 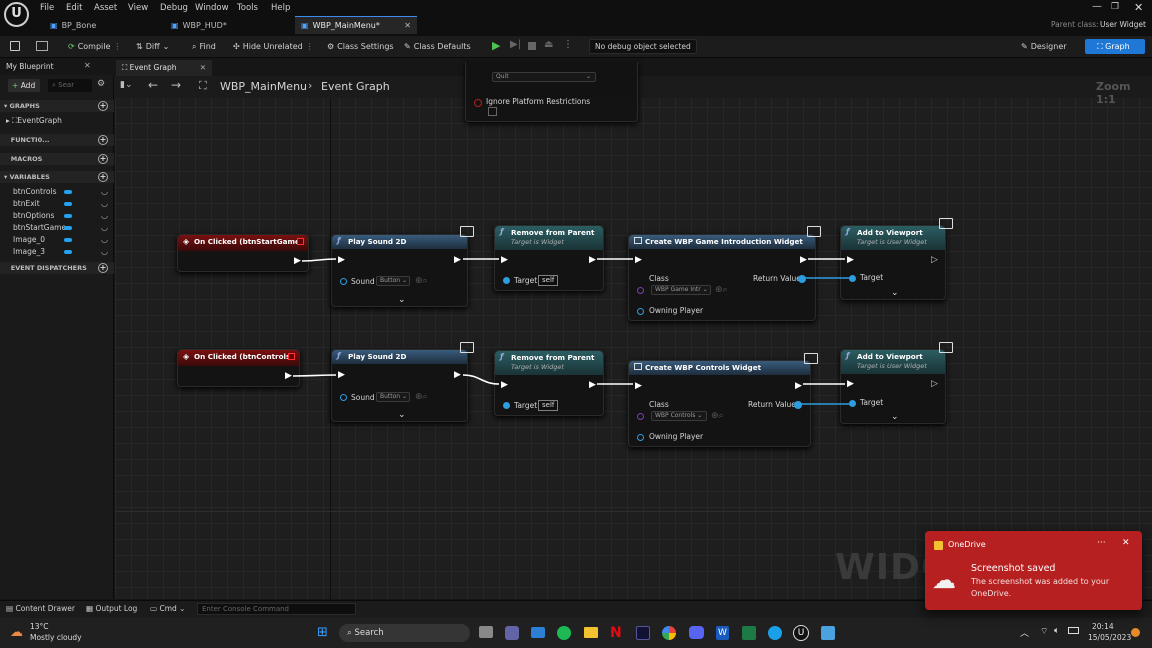 I want to click on eject-icon: ⏏, so click(x=548, y=44).